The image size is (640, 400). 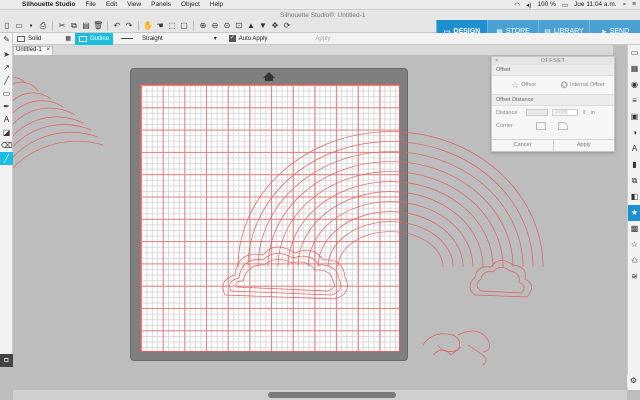 What do you see at coordinates (129, 26) in the screenshot?
I see `redo-icon: ↷` at bounding box center [129, 26].